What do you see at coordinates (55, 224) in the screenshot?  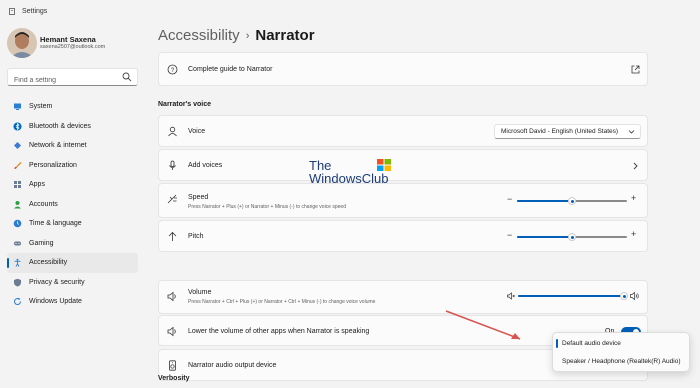 I see `sidebar-item-label: Time & language` at bounding box center [55, 224].